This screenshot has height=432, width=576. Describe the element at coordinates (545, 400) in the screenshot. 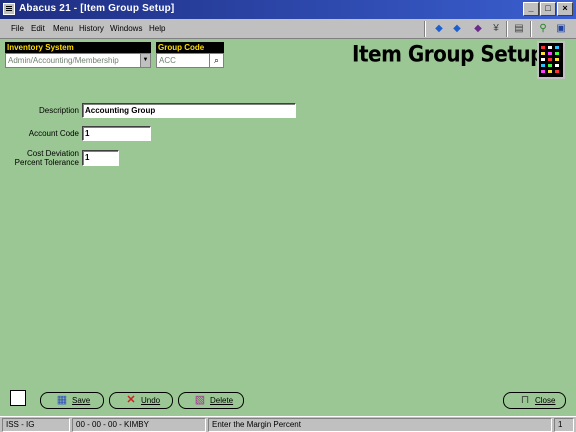

I see `close-label: Close` at that location.